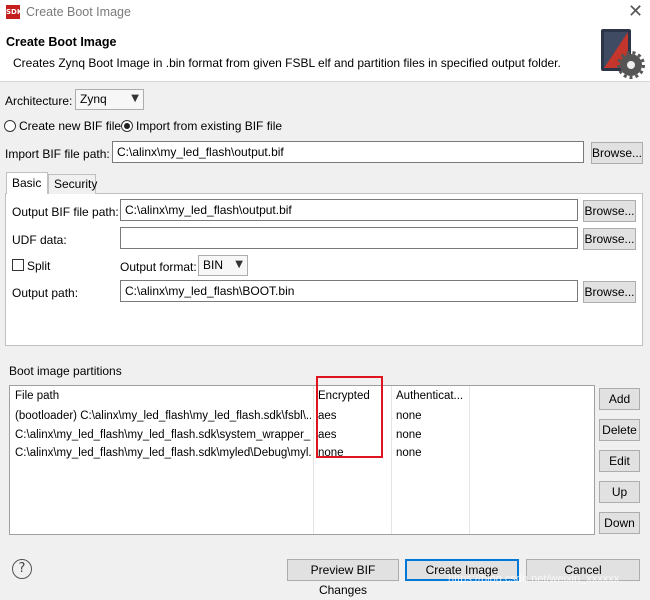 The width and height of the screenshot is (650, 600). What do you see at coordinates (619, 461) in the screenshot?
I see `edit-partition-button: Edit` at bounding box center [619, 461].